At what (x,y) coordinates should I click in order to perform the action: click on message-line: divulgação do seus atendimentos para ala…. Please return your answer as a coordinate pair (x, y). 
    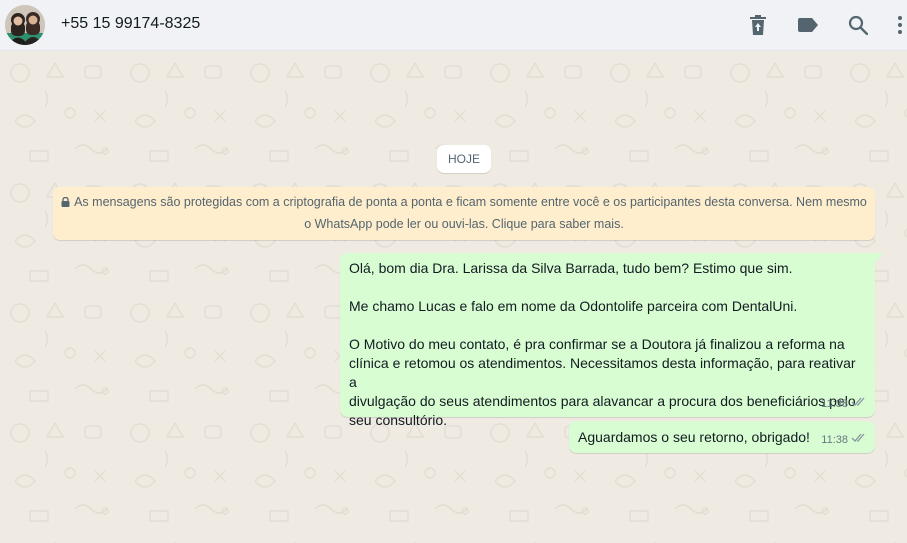
    Looking at the image, I should click on (602, 401).